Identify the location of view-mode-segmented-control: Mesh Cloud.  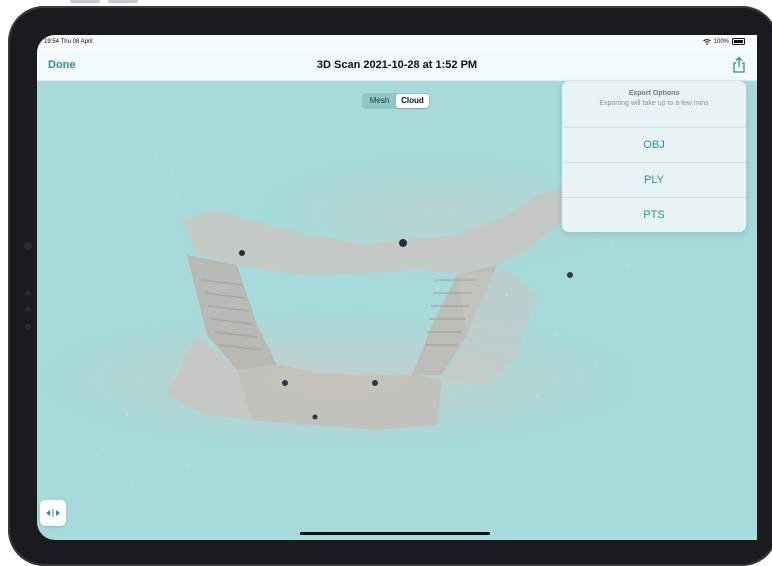
(396, 101).